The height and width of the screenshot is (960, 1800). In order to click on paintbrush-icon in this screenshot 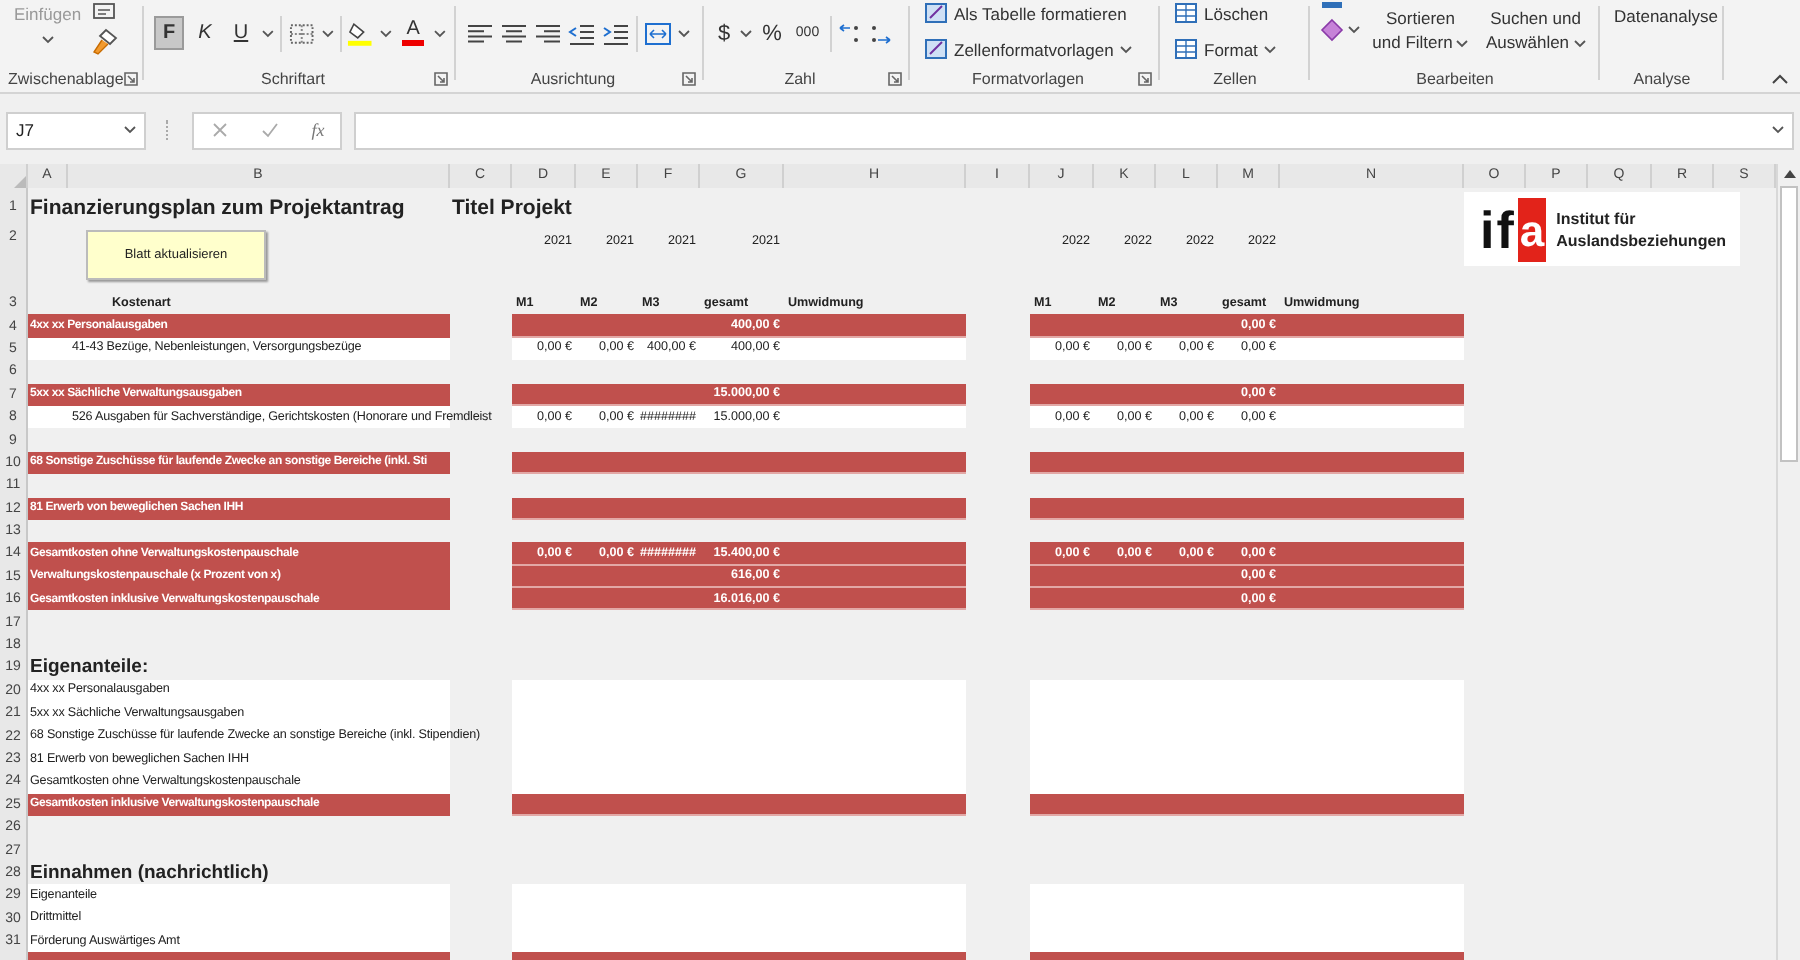, I will do `click(105, 42)`.